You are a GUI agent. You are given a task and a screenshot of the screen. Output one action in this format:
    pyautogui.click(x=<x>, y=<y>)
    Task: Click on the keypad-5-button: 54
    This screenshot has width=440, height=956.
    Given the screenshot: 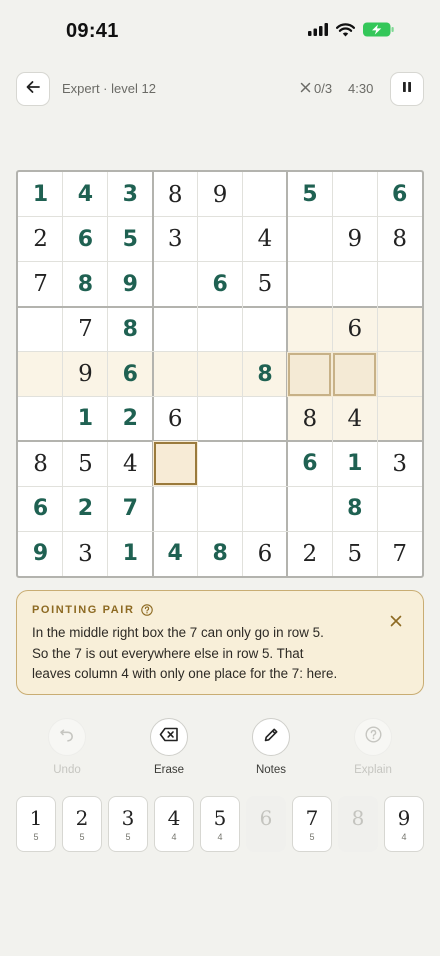 What is the action you would take?
    pyautogui.click(x=220, y=824)
    